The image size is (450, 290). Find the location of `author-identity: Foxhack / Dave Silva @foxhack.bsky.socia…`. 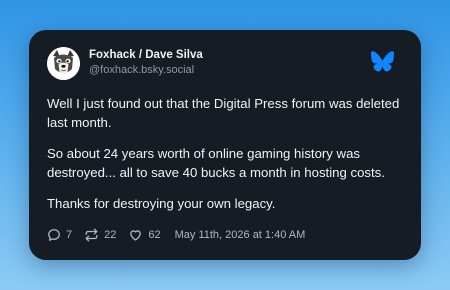

author-identity: Foxhack / Dave Silva @foxhack.bsky.socia… is located at coordinates (146, 63).